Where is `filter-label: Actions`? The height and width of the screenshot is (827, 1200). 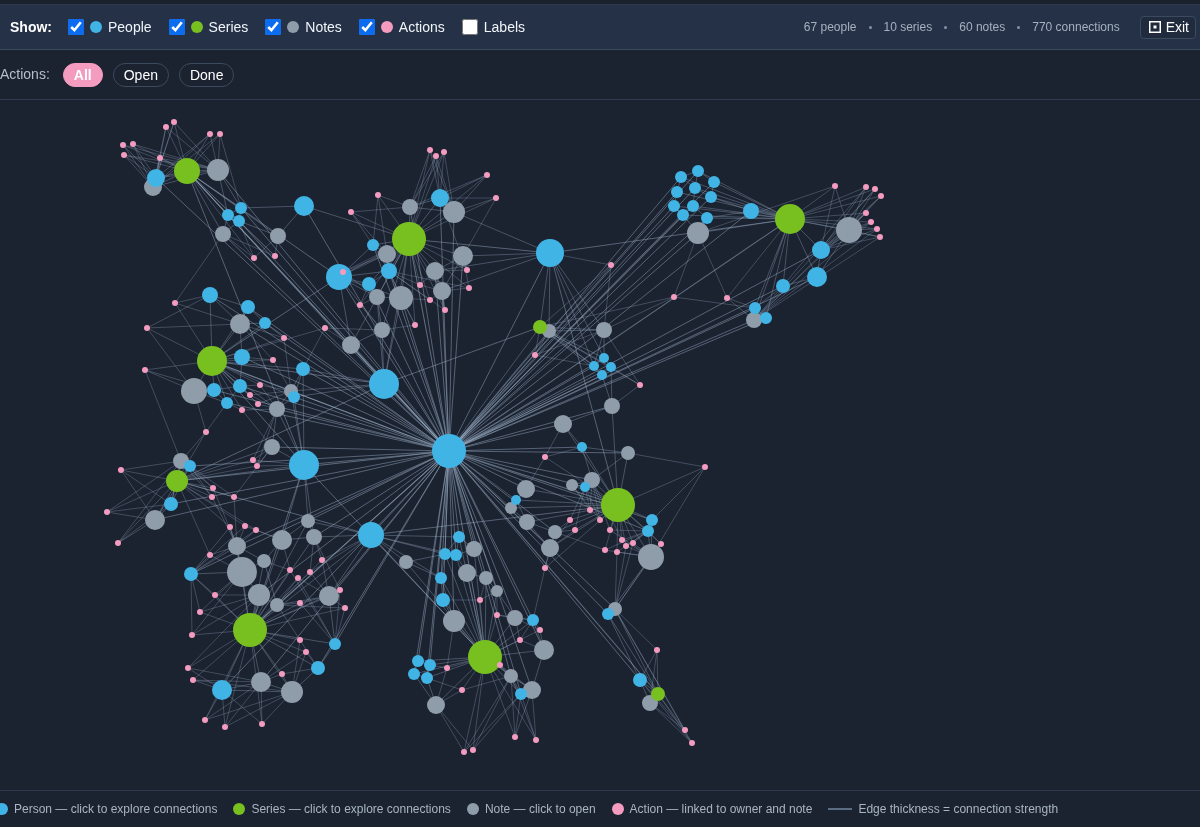
filter-label: Actions is located at coordinates (421, 27).